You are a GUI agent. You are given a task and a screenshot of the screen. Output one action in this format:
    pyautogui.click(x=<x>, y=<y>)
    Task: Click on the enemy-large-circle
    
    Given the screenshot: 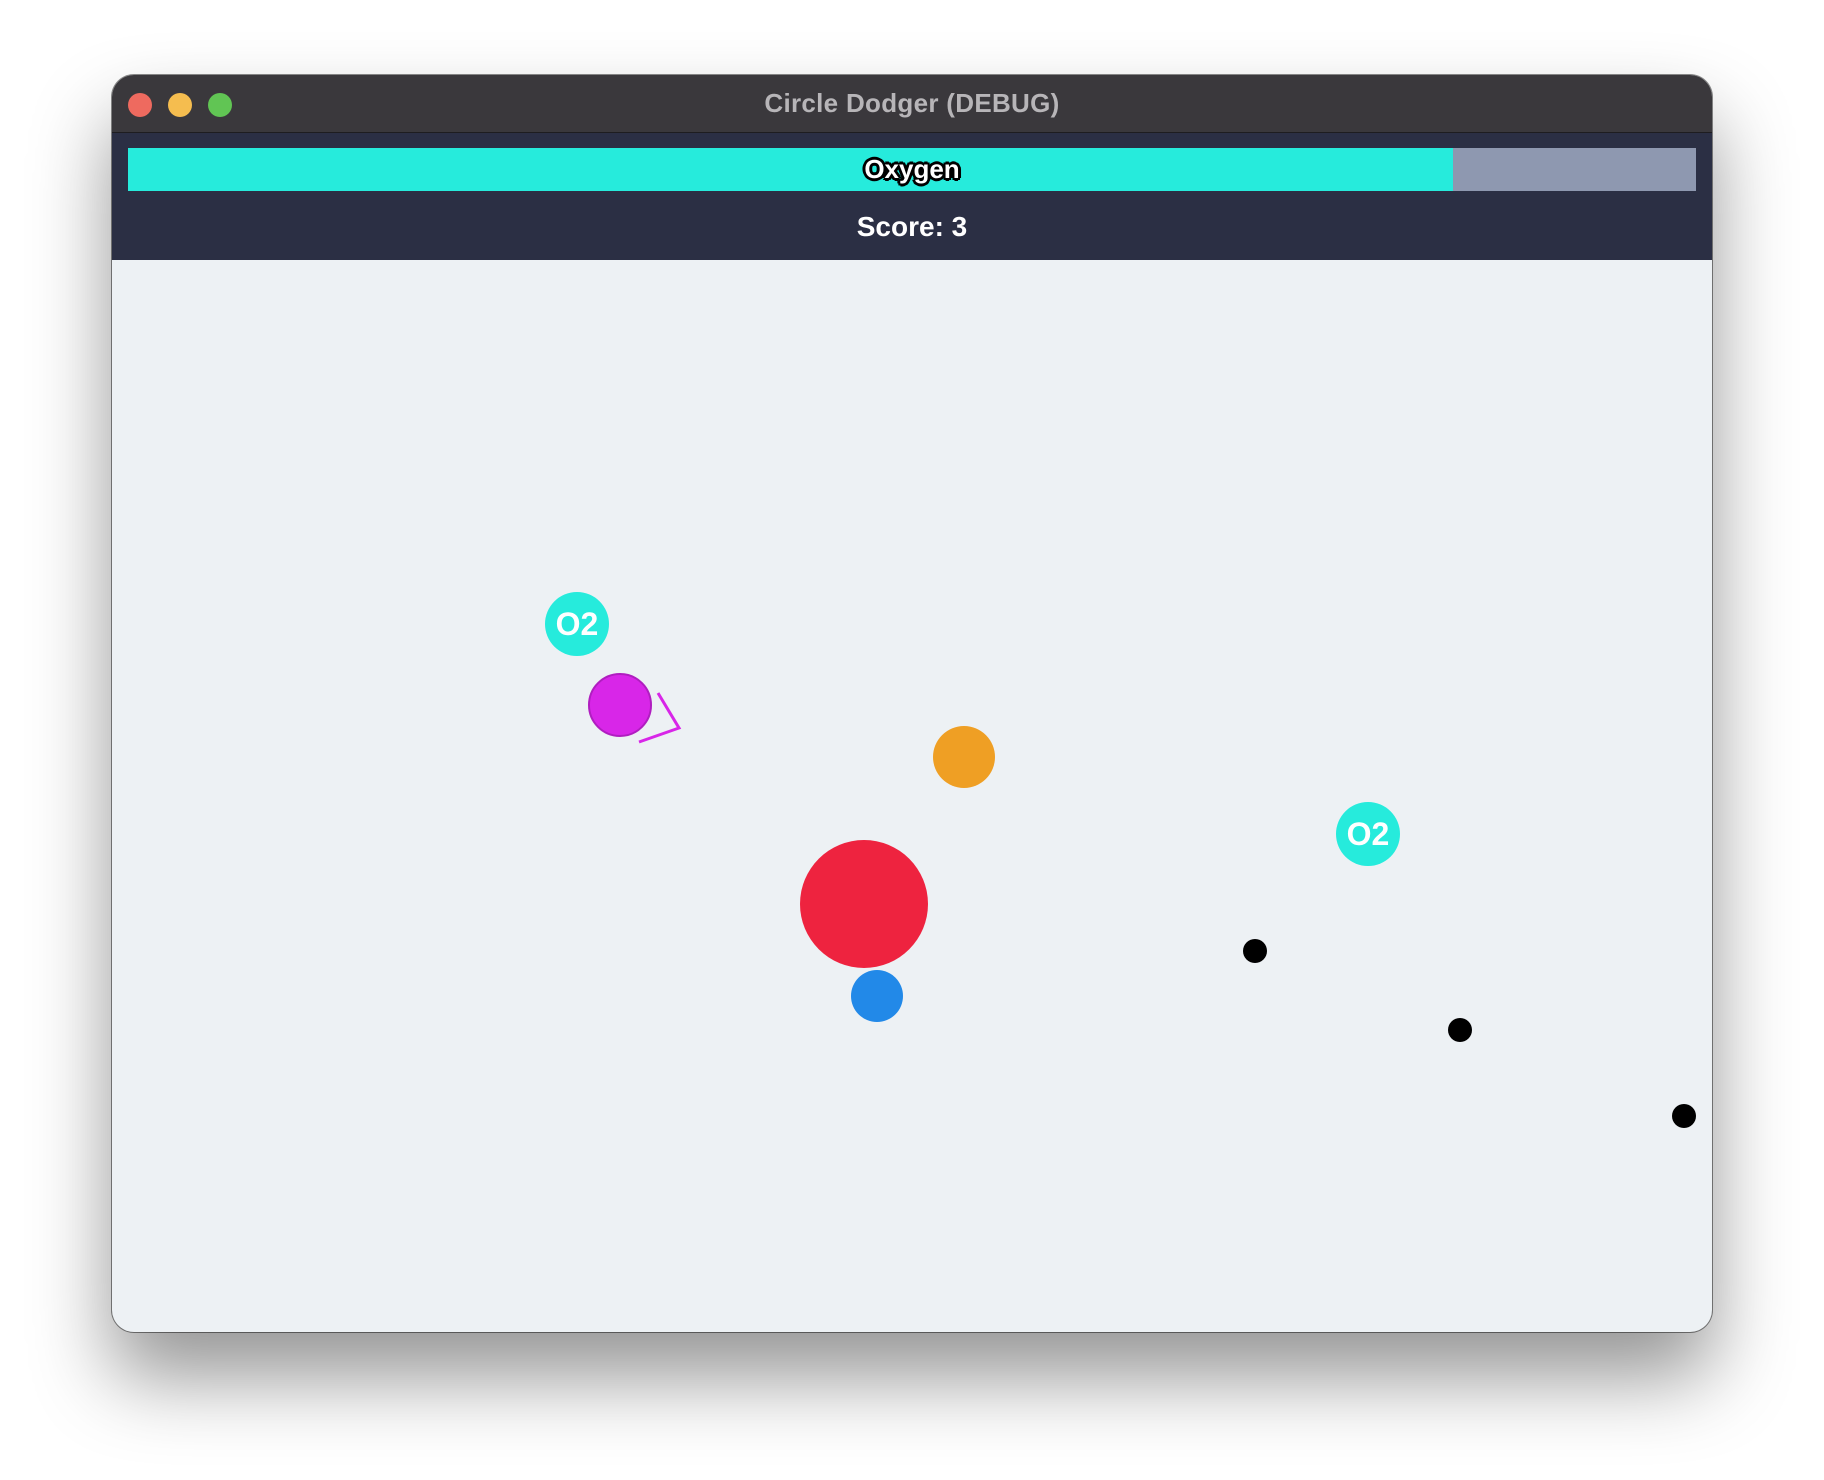 What is the action you would take?
    pyautogui.click(x=864, y=904)
    